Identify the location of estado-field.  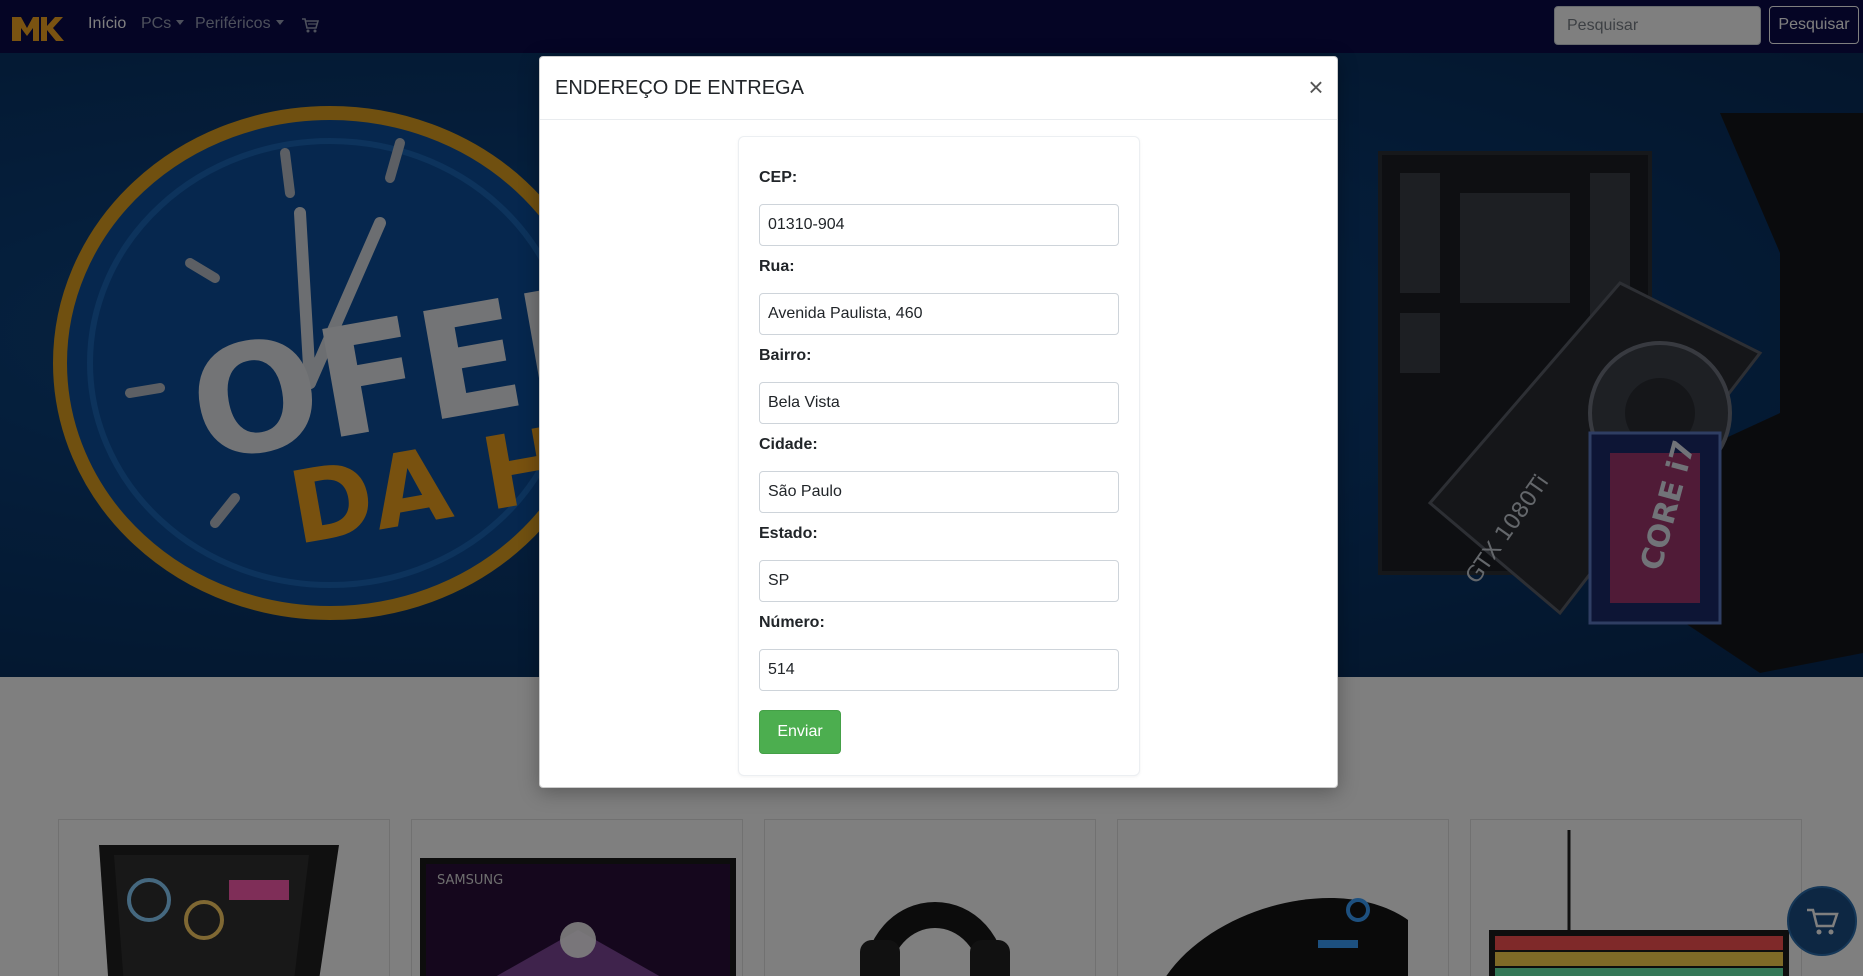
(939, 581).